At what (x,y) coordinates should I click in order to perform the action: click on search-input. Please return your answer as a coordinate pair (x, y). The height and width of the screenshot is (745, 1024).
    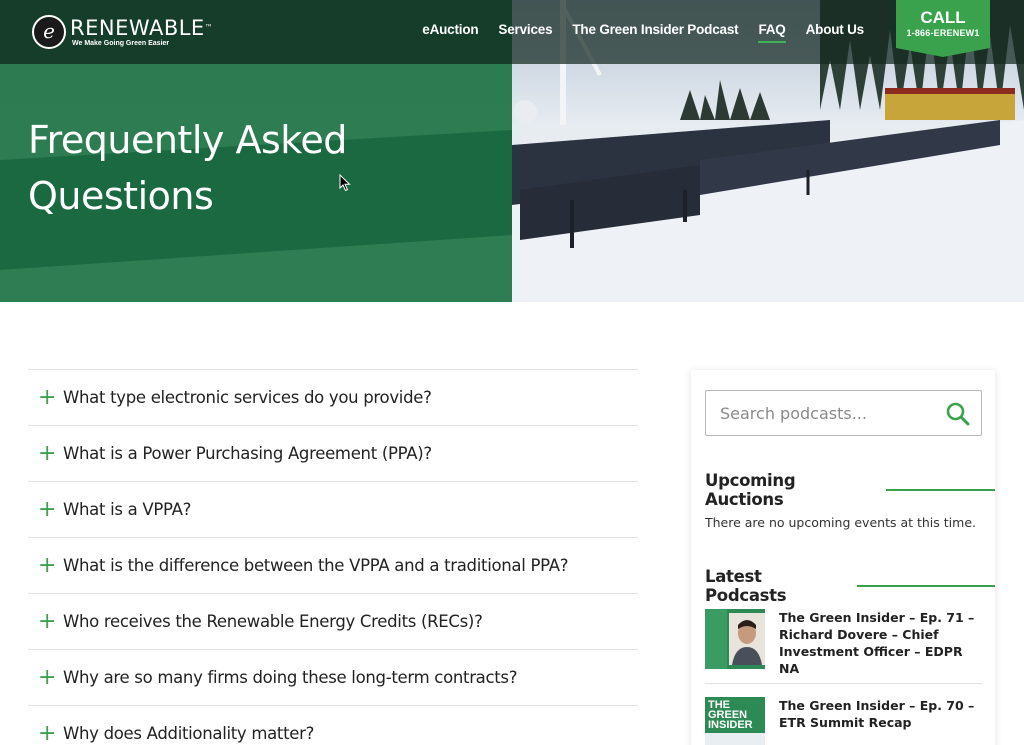
    Looking at the image, I should click on (816, 413).